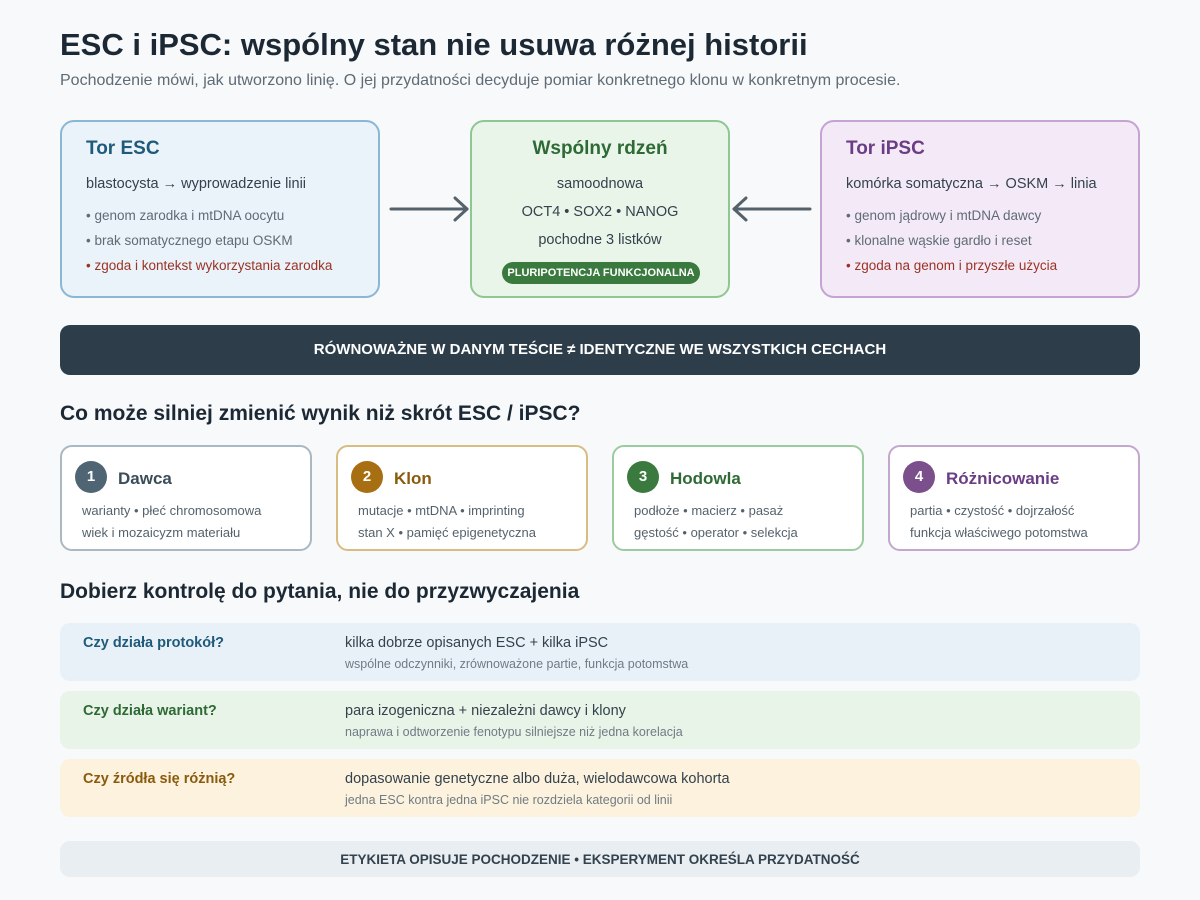 The height and width of the screenshot is (900, 1200). Describe the element at coordinates (944, 215) in the screenshot. I see `ipsc-track-item: • genom jądrowy i mtDNA dawcy` at that location.